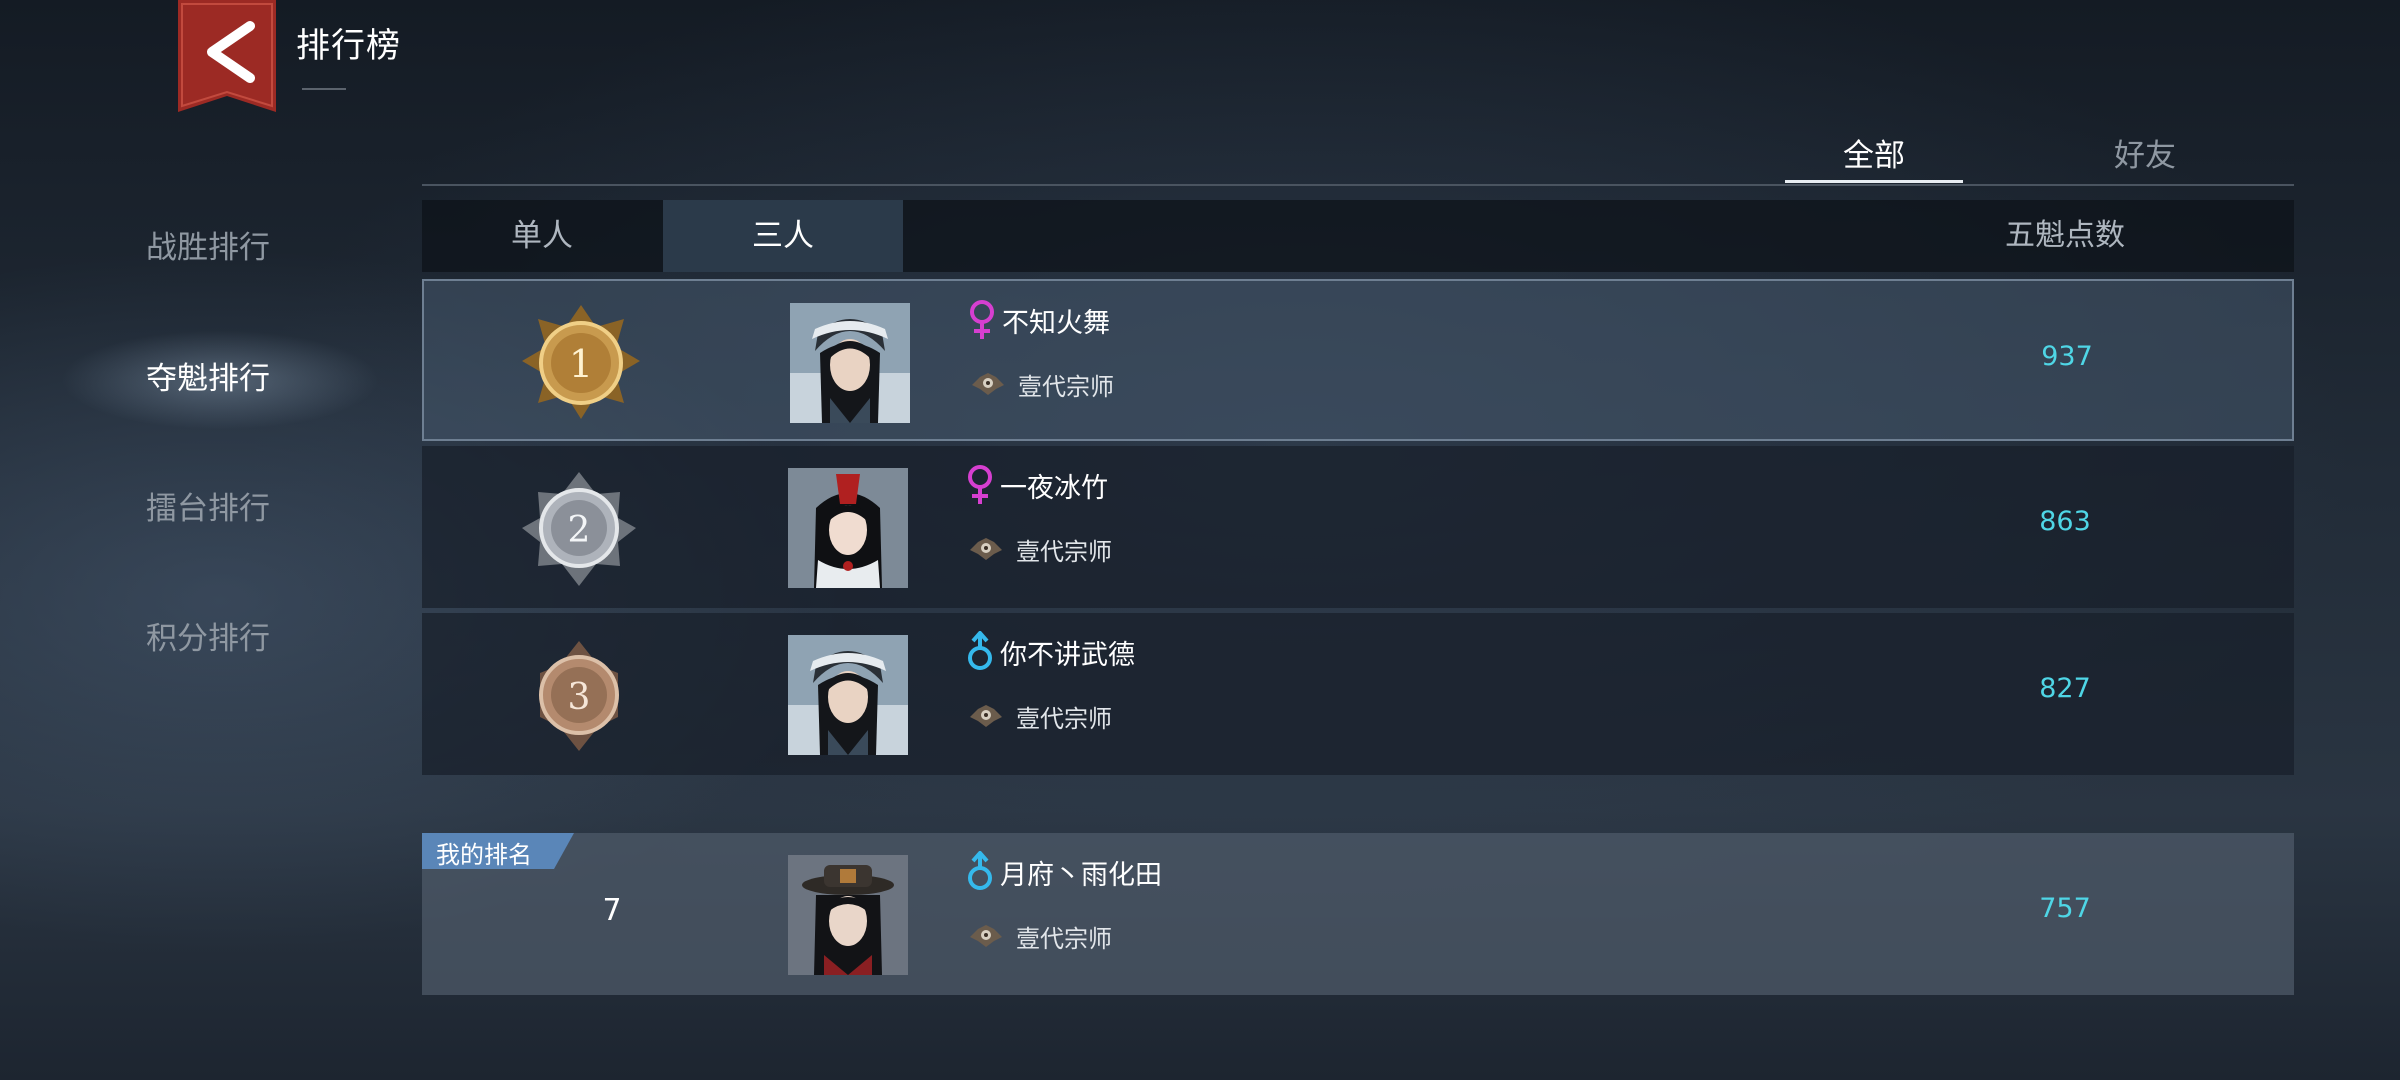 The height and width of the screenshot is (1080, 2400). Describe the element at coordinates (2065, 521) in the screenshot. I see `score-value: 863` at that location.